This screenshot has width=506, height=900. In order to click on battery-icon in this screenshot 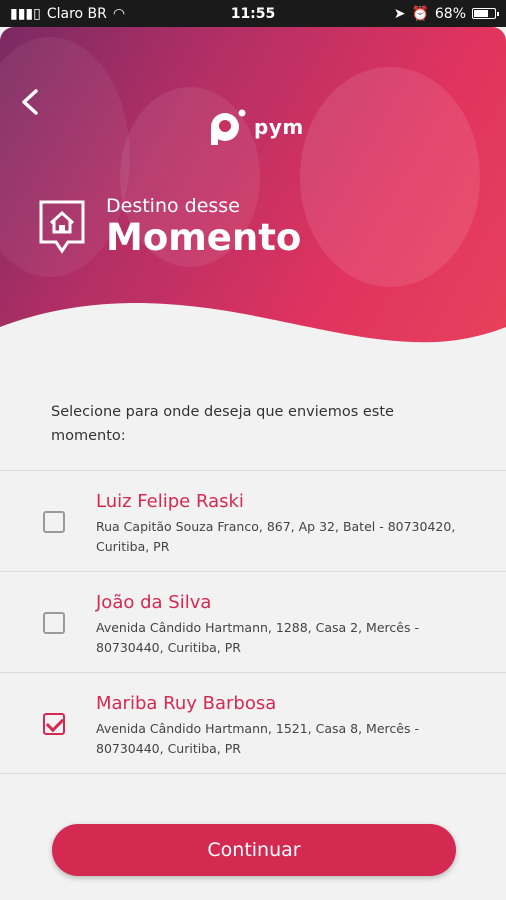, I will do `click(485, 13)`.